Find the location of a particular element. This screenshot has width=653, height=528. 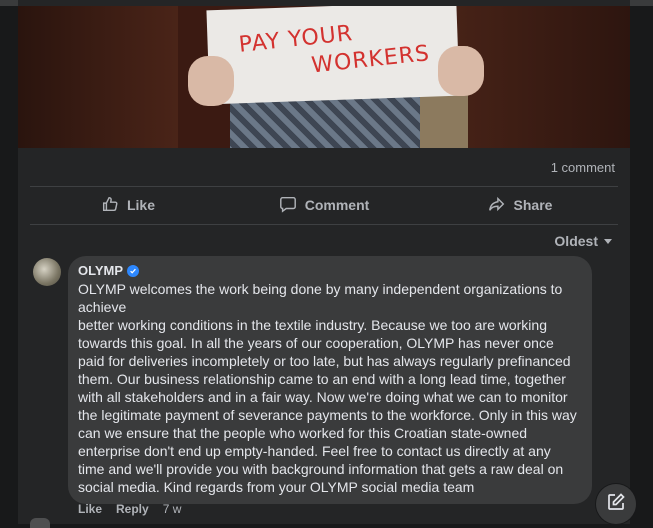

compose-icon is located at coordinates (616, 504).